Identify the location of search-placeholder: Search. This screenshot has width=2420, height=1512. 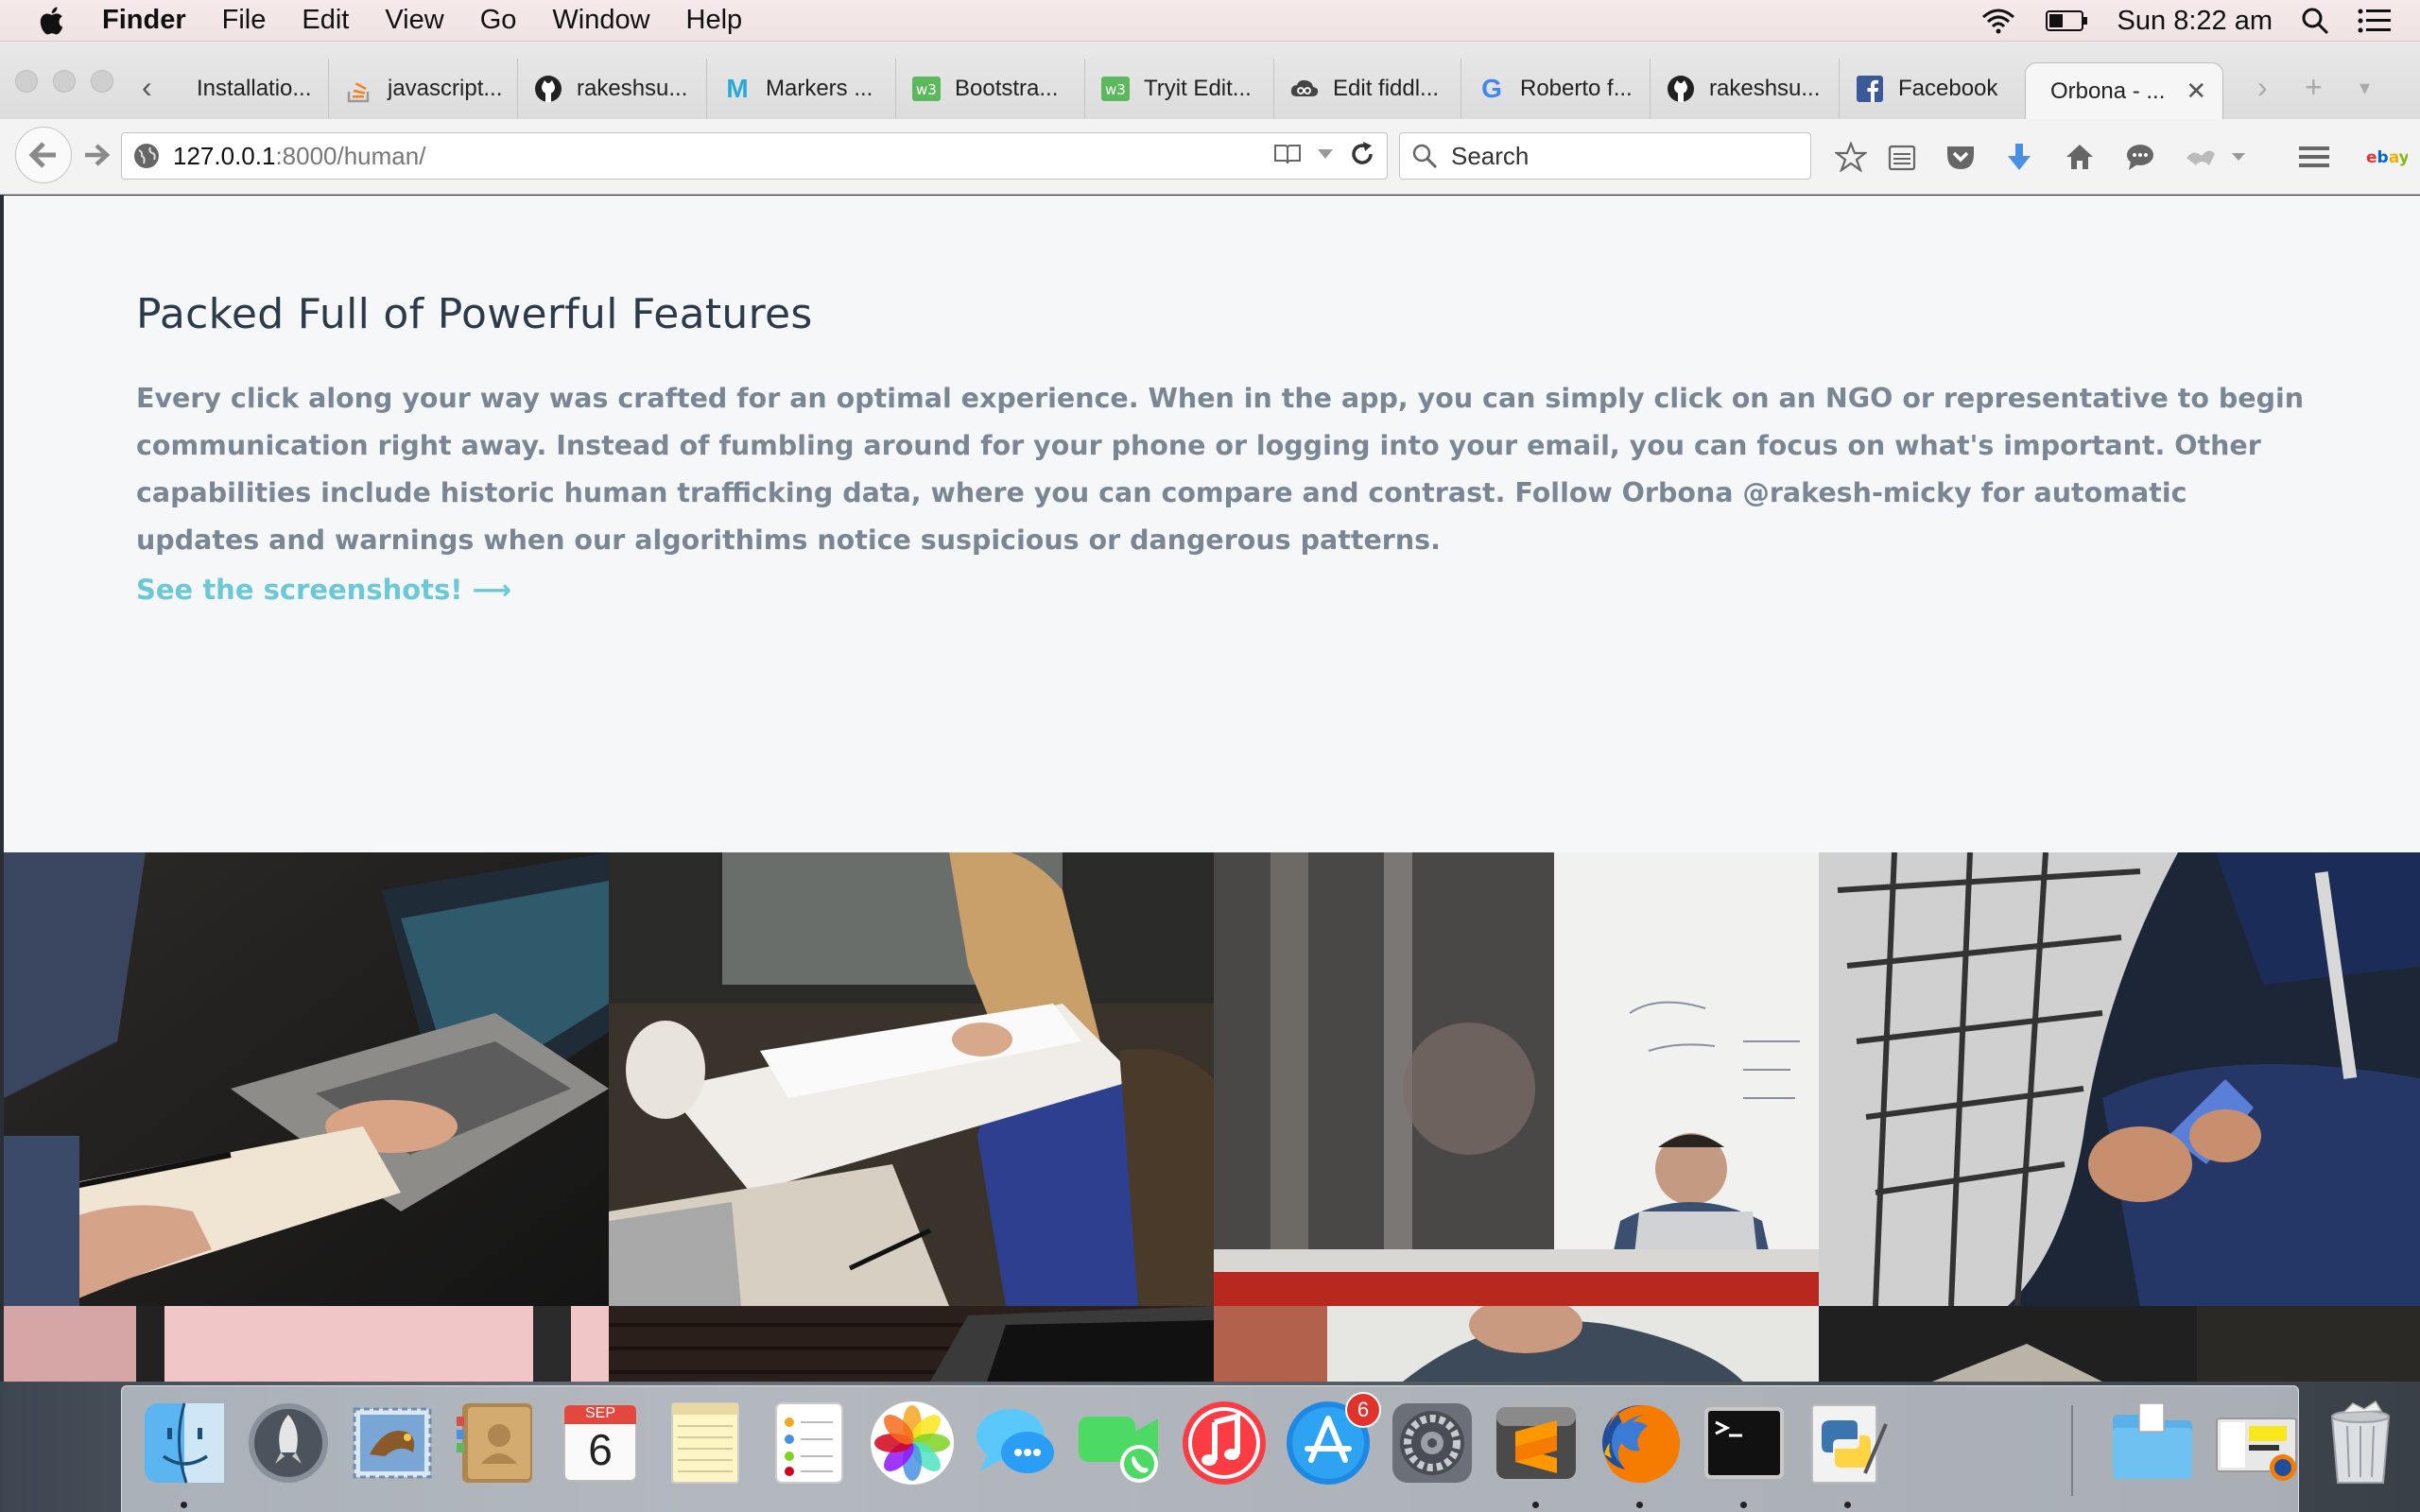
(1490, 155).